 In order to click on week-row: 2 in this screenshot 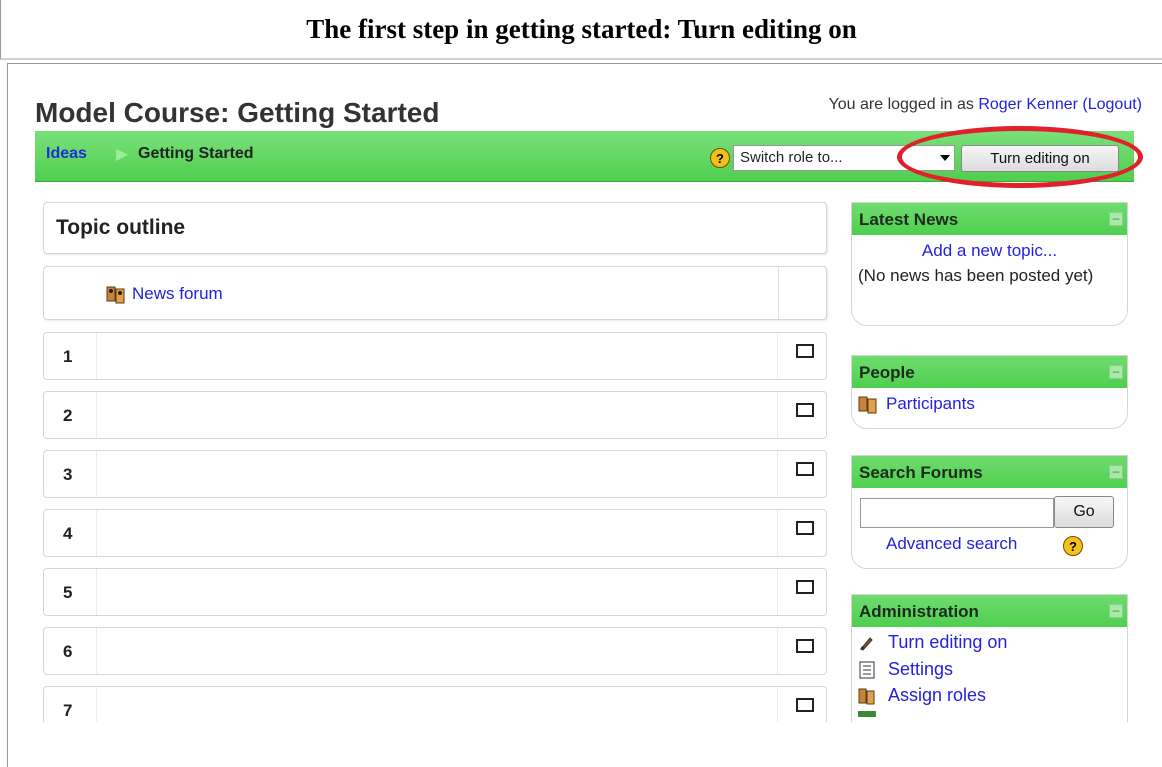, I will do `click(435, 415)`.